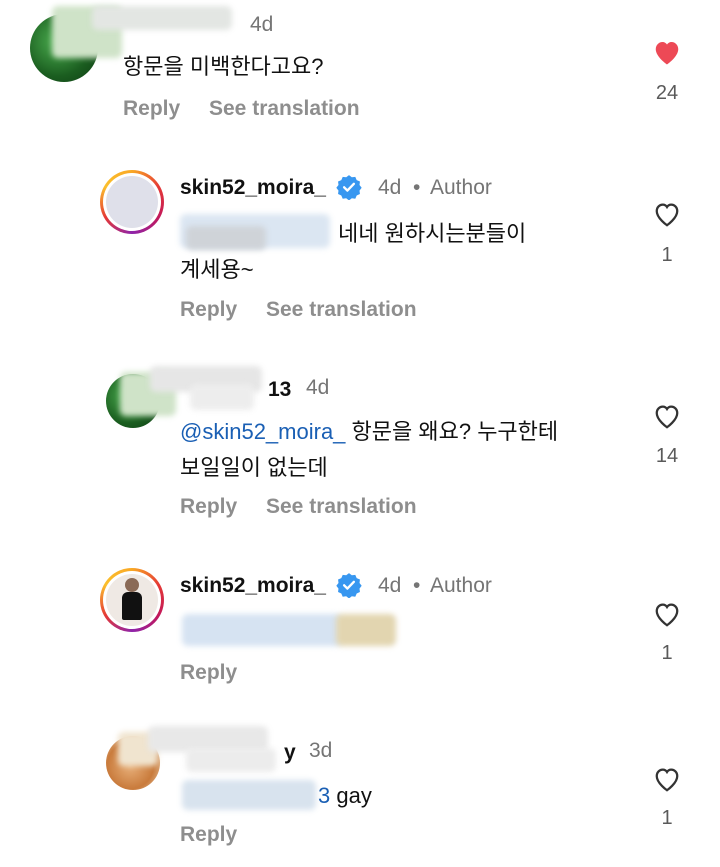  I want to click on comment-text: 네네 원하시는분들이, so click(432, 233).